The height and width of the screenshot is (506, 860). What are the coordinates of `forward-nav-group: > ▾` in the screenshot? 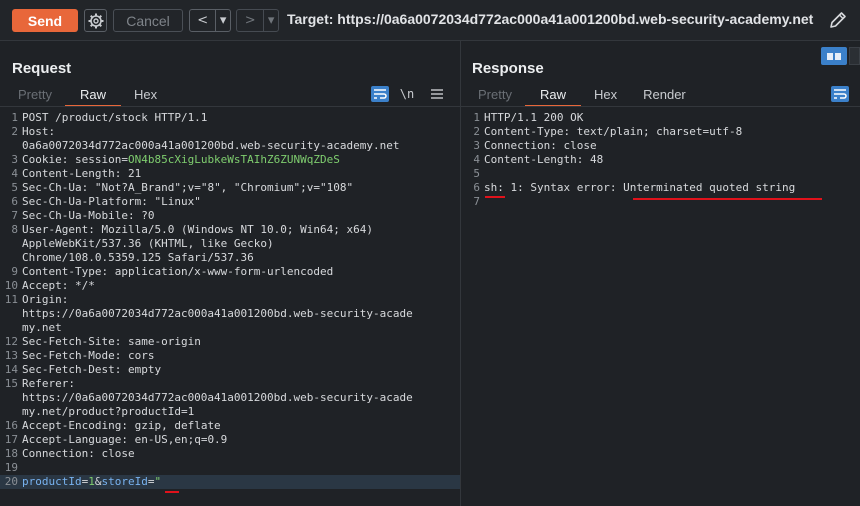 It's located at (257, 20).